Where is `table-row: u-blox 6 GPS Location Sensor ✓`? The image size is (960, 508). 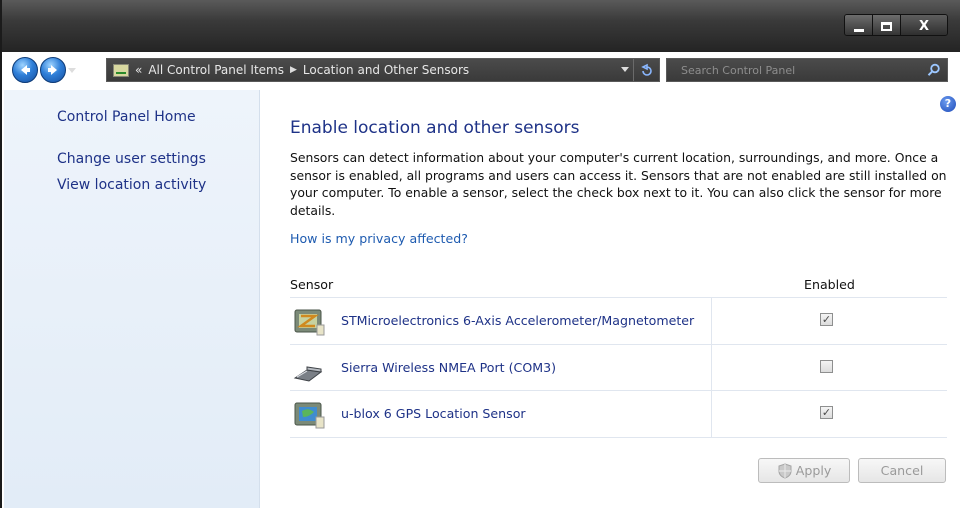
table-row: u-blox 6 GPS Location Sensor ✓ is located at coordinates (618, 414).